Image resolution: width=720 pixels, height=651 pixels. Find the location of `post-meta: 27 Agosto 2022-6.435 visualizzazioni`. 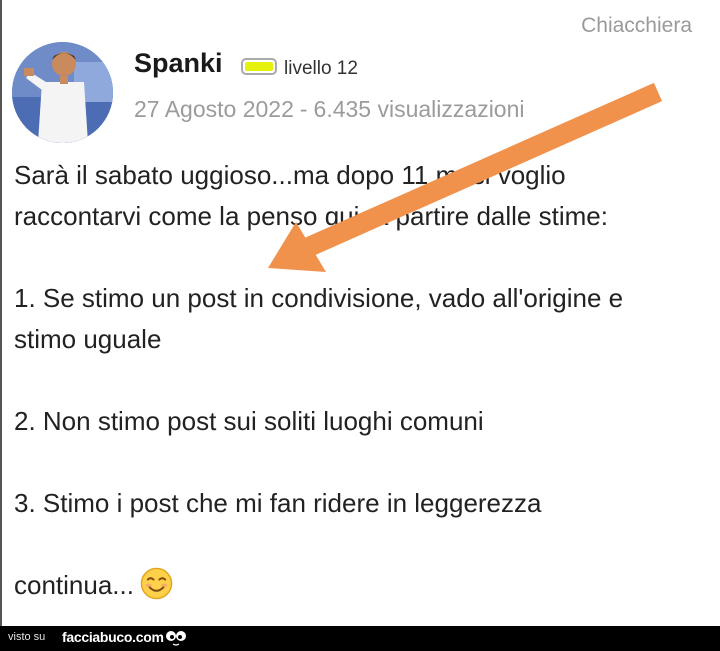

post-meta: 27 Agosto 2022-6.435 visualizzazioni is located at coordinates (329, 109).